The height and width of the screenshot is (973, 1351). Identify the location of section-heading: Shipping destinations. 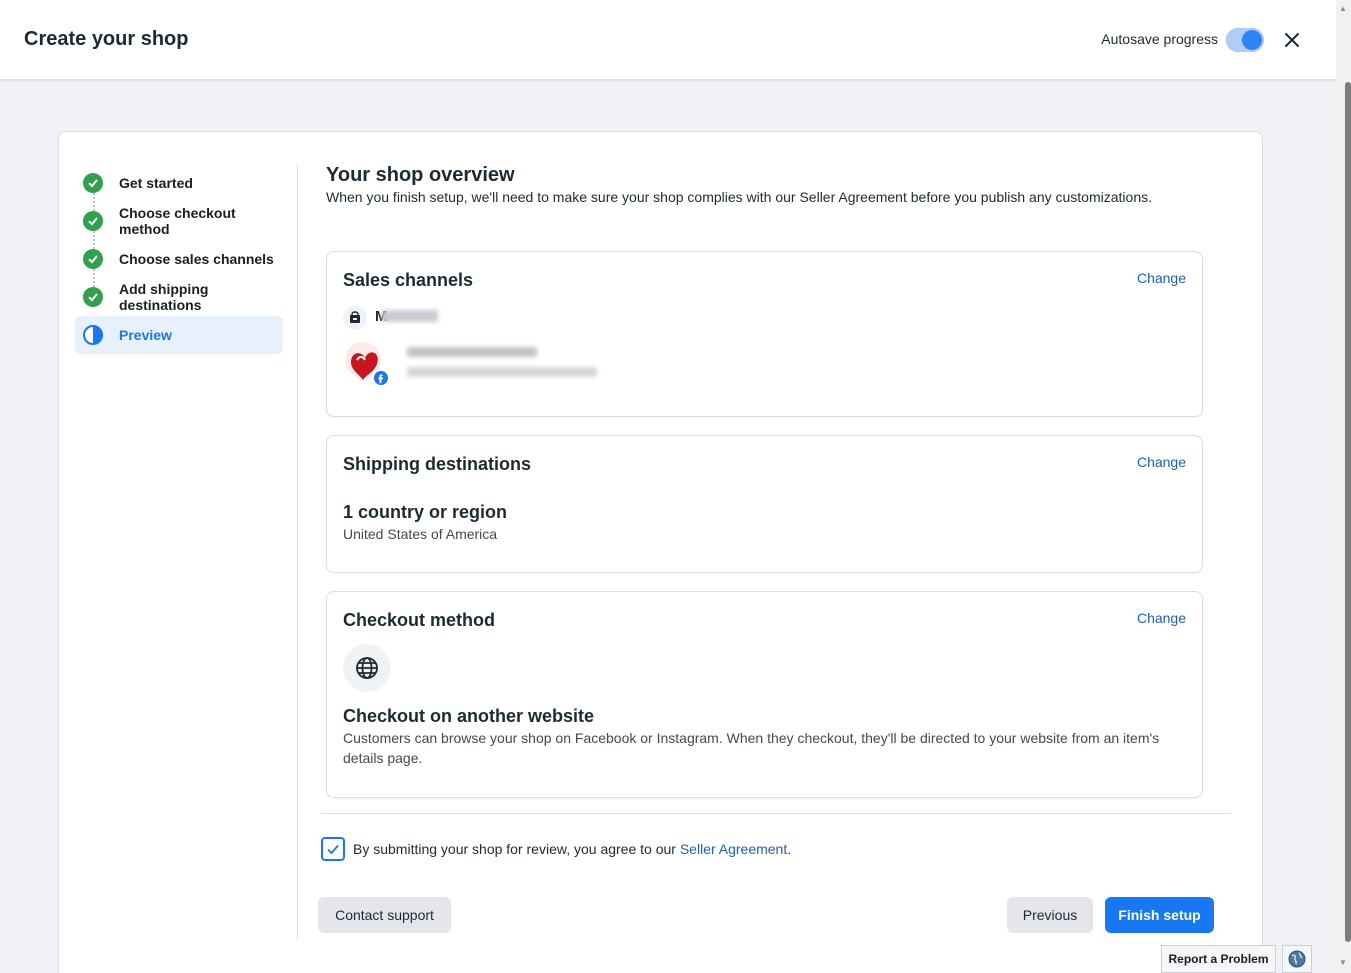
(437, 464).